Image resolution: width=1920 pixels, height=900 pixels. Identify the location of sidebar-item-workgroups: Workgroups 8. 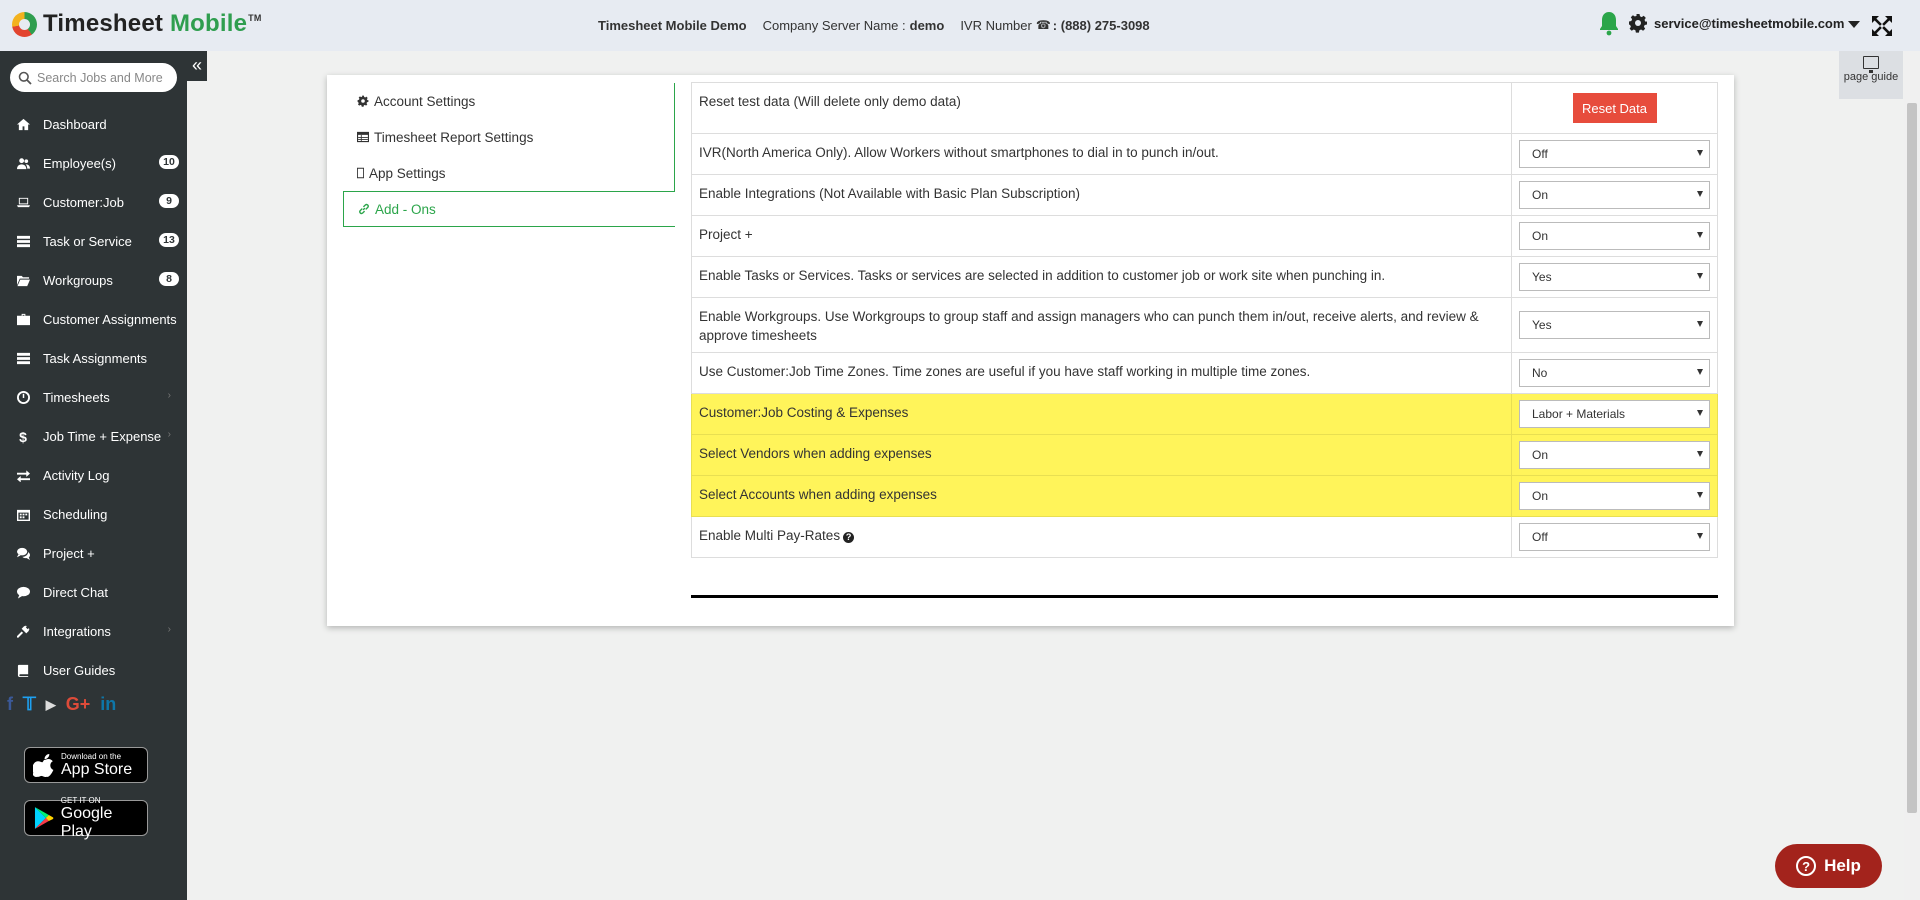
(93, 280).